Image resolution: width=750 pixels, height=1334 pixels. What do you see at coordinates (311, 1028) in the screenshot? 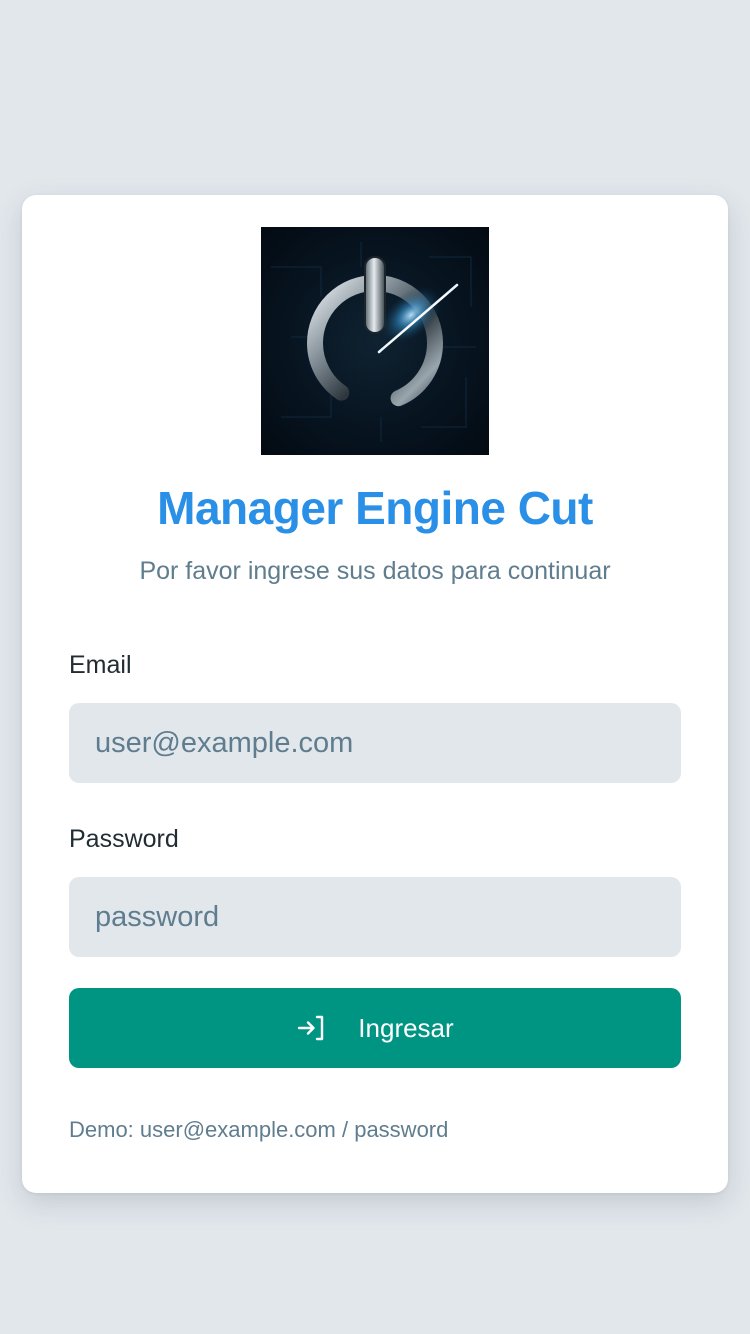
I see `login-arrow-icon` at bounding box center [311, 1028].